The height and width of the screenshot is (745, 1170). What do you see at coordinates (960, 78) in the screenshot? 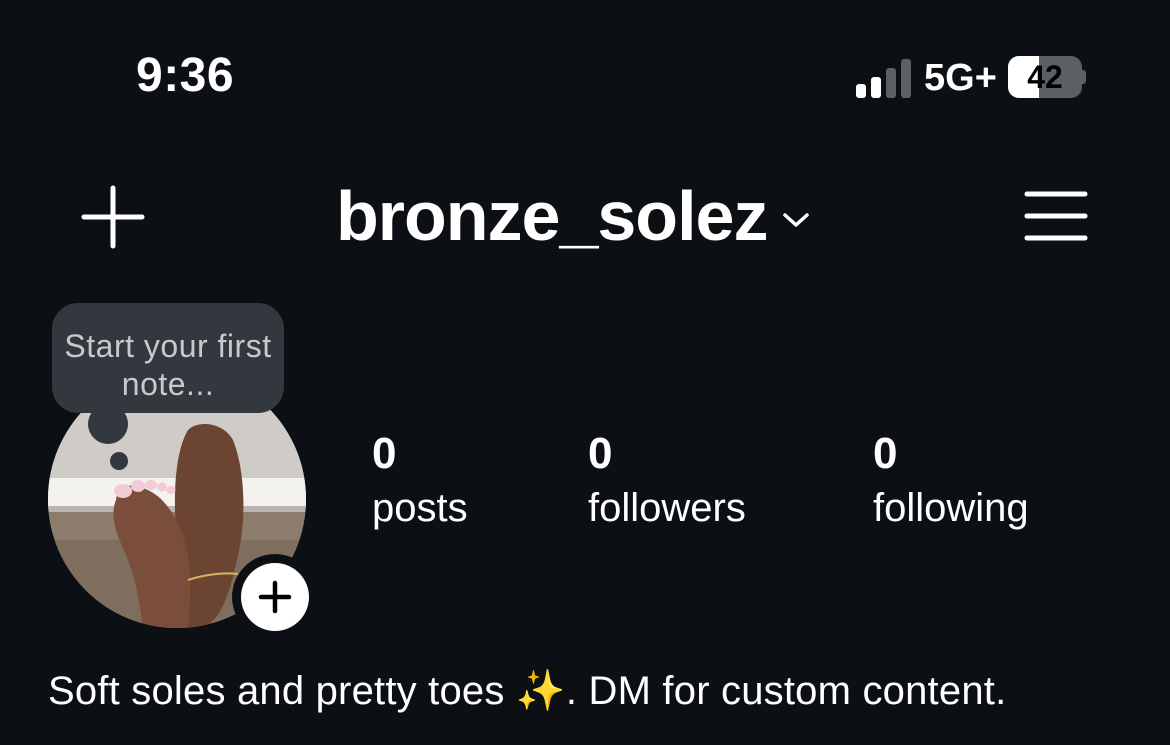
I see `network-type: 5G+` at bounding box center [960, 78].